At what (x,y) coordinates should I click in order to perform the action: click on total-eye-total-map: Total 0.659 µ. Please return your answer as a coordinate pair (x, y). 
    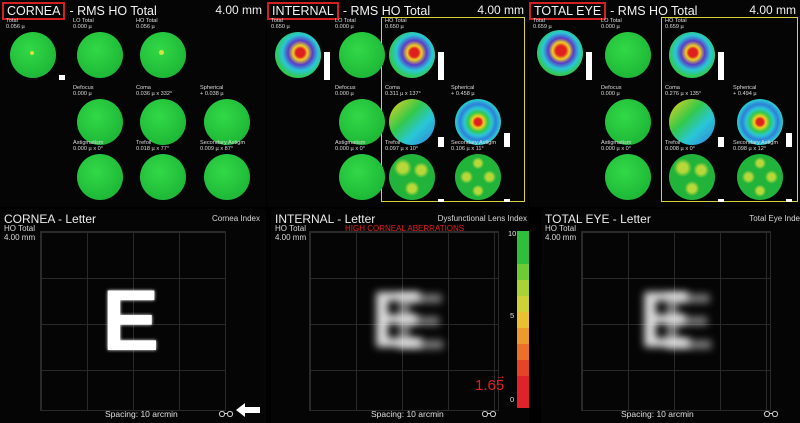
    Looking at the image, I should click on (564, 52).